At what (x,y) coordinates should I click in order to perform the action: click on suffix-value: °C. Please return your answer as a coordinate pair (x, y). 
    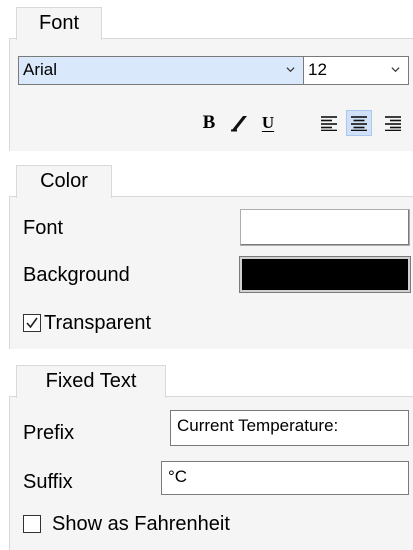
    Looking at the image, I should click on (178, 476).